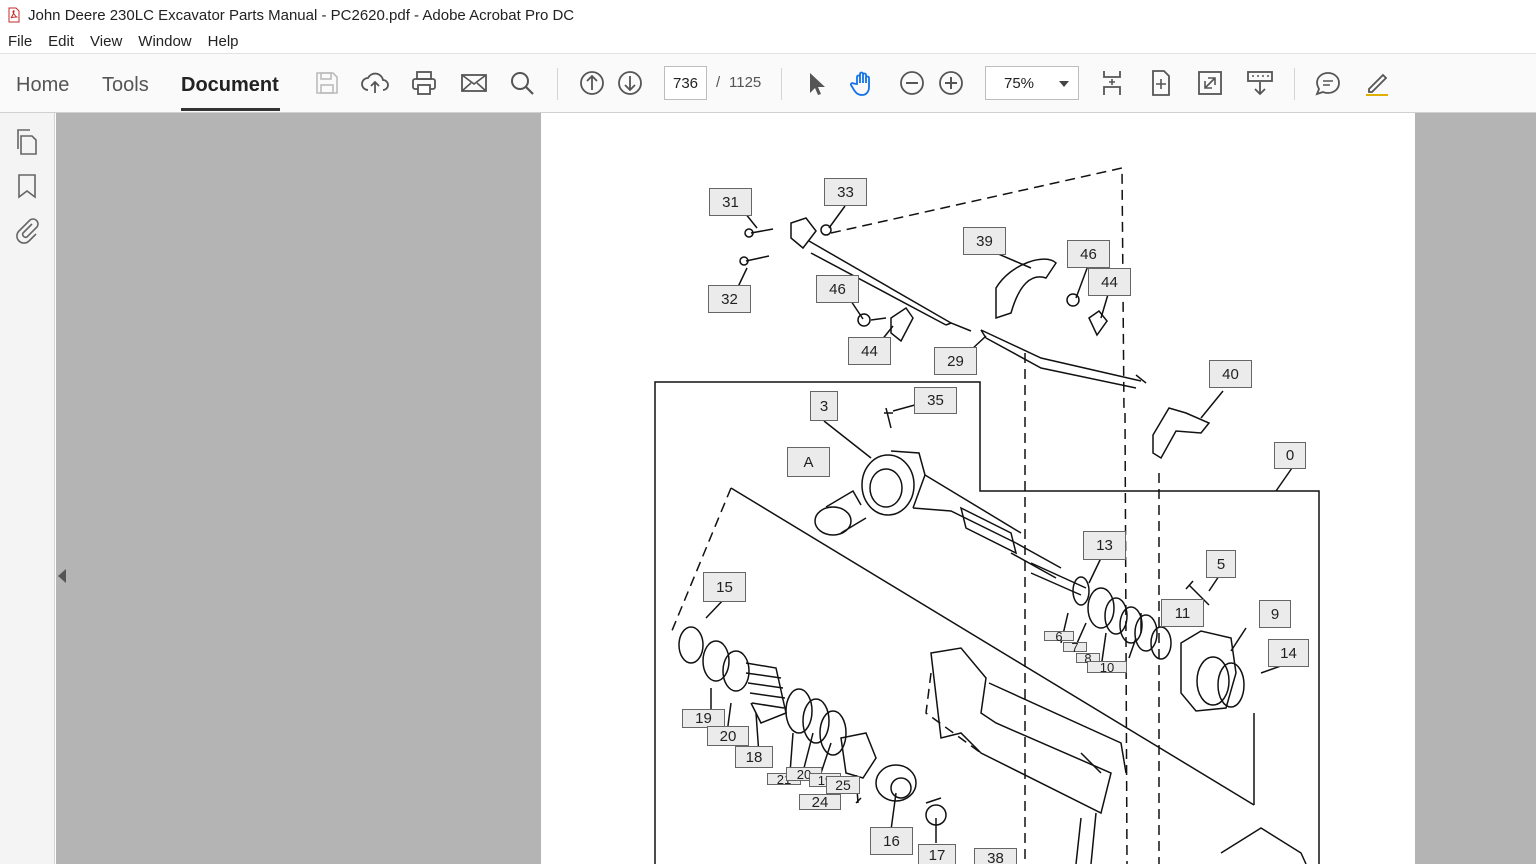  What do you see at coordinates (27, 488) in the screenshot?
I see `navigation-pane` at bounding box center [27, 488].